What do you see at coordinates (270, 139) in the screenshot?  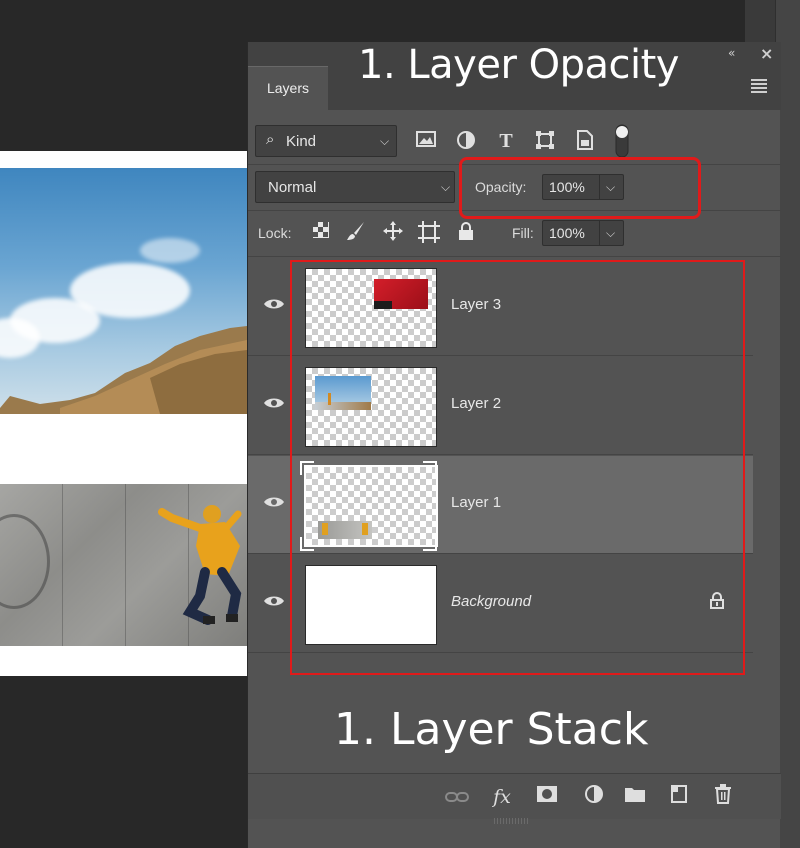 I see `search-icon: ⌕` at bounding box center [270, 139].